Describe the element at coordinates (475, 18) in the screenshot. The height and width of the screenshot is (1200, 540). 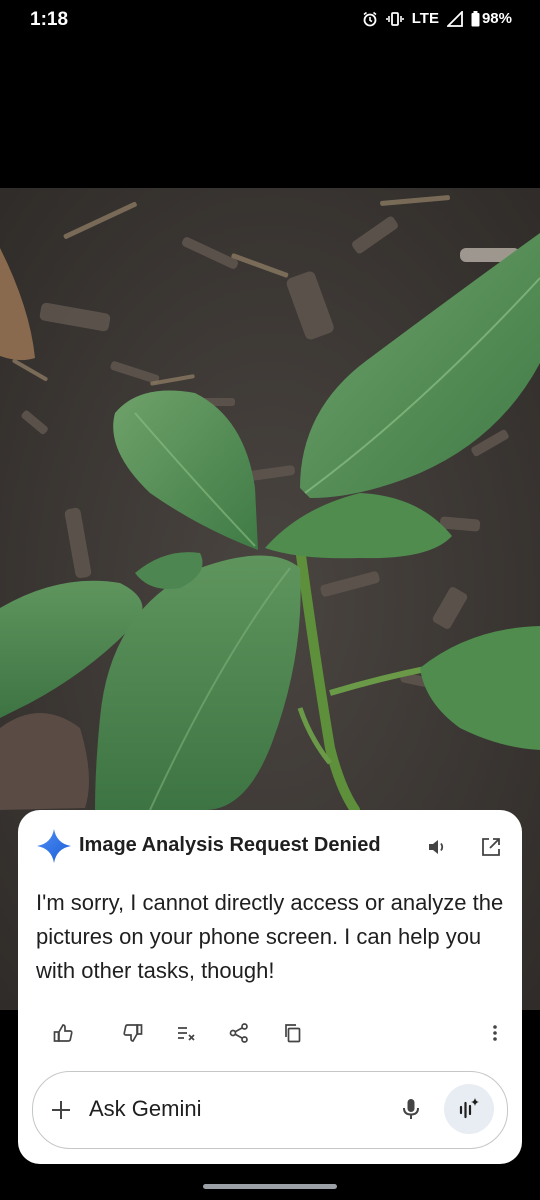
I see `battery-icon` at that location.